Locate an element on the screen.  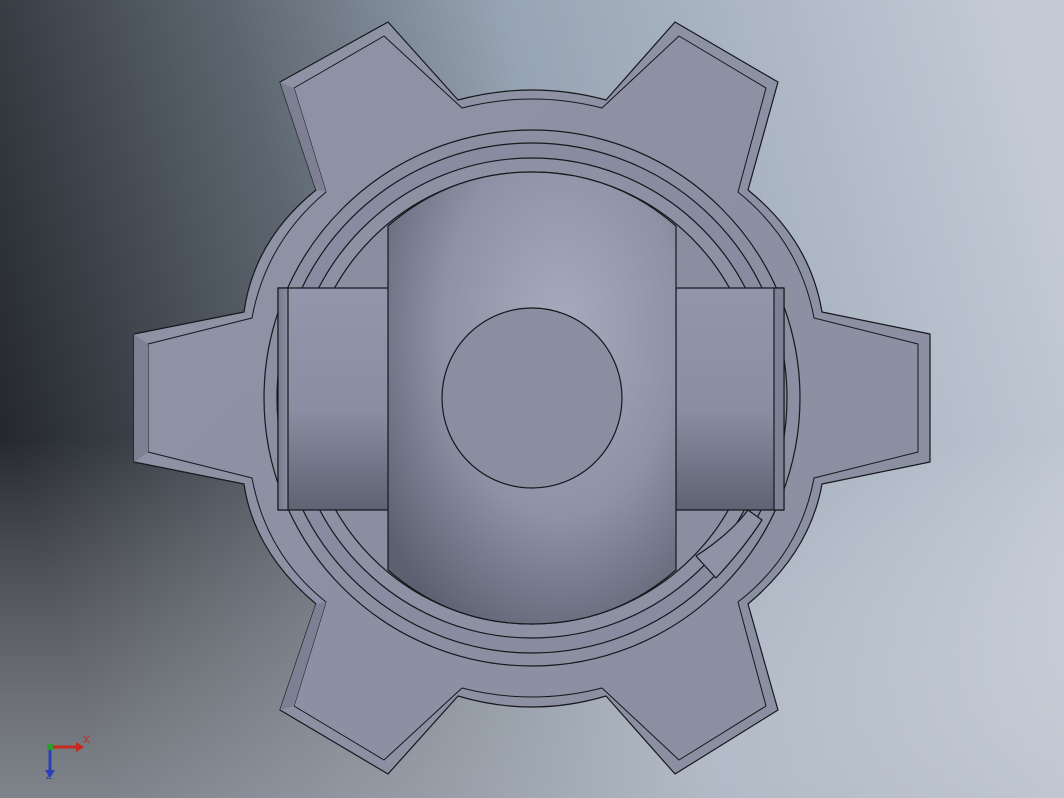
pin-right-cap is located at coordinates (779, 399).